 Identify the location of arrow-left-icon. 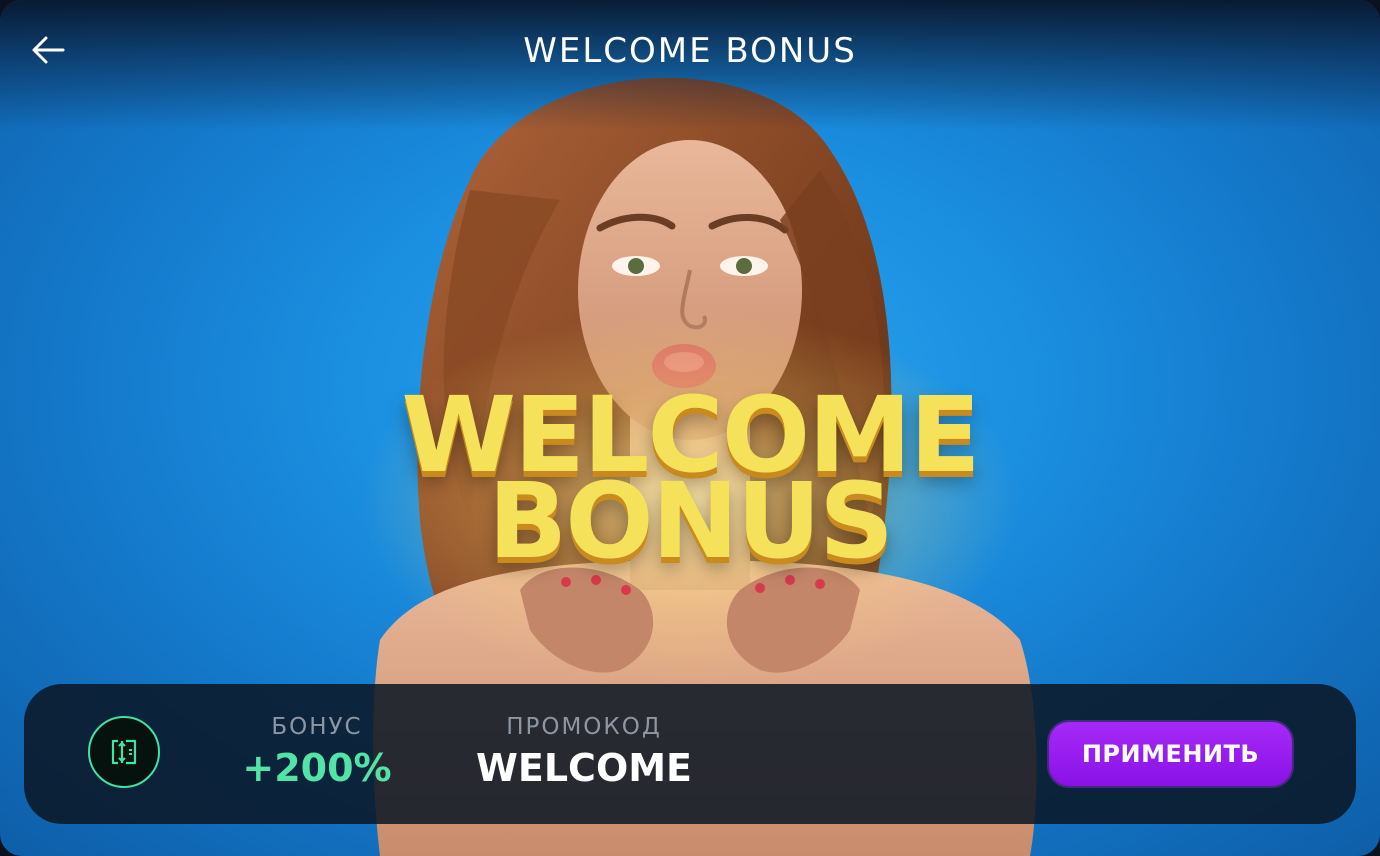
(48, 50).